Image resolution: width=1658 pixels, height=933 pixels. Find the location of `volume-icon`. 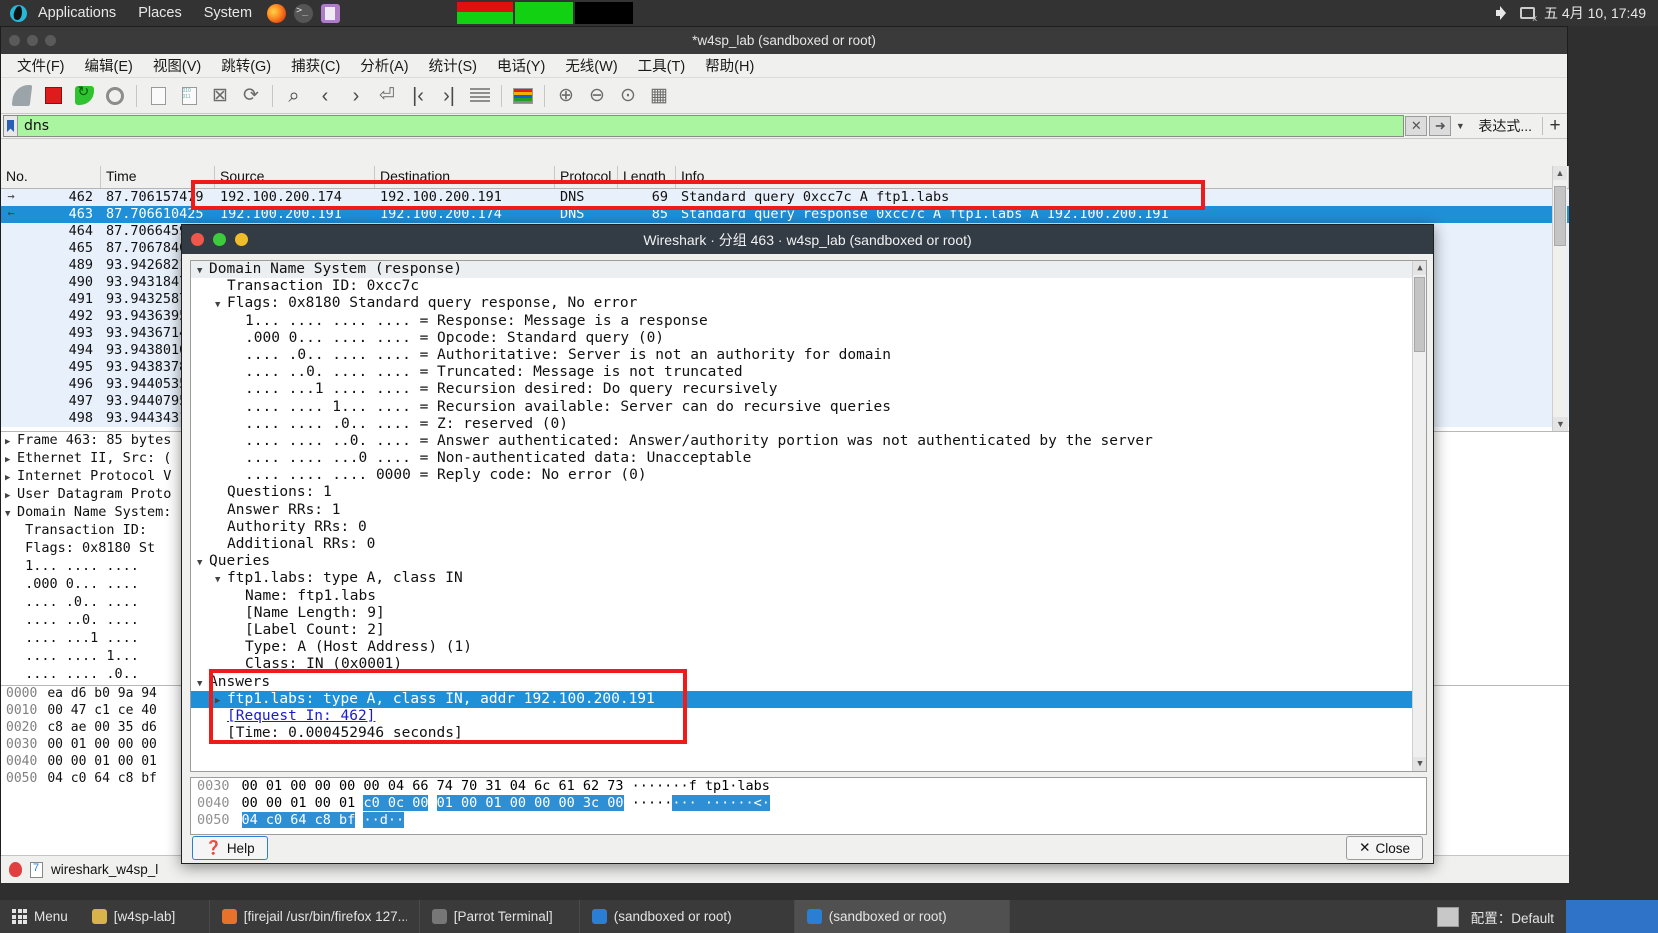

volume-icon is located at coordinates (1503, 13).